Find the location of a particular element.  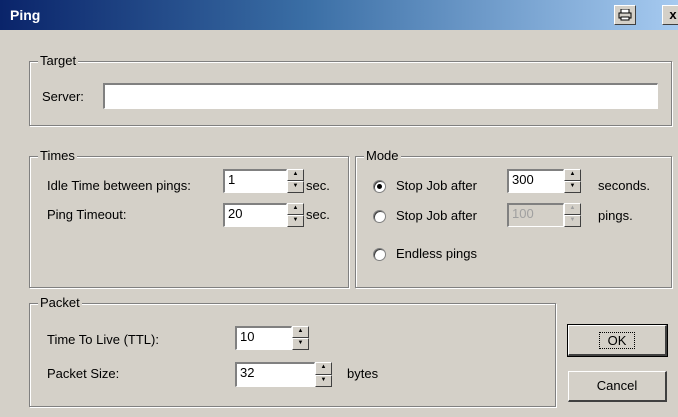

ping-timeout-label: Ping Timeout: is located at coordinates (87, 214).